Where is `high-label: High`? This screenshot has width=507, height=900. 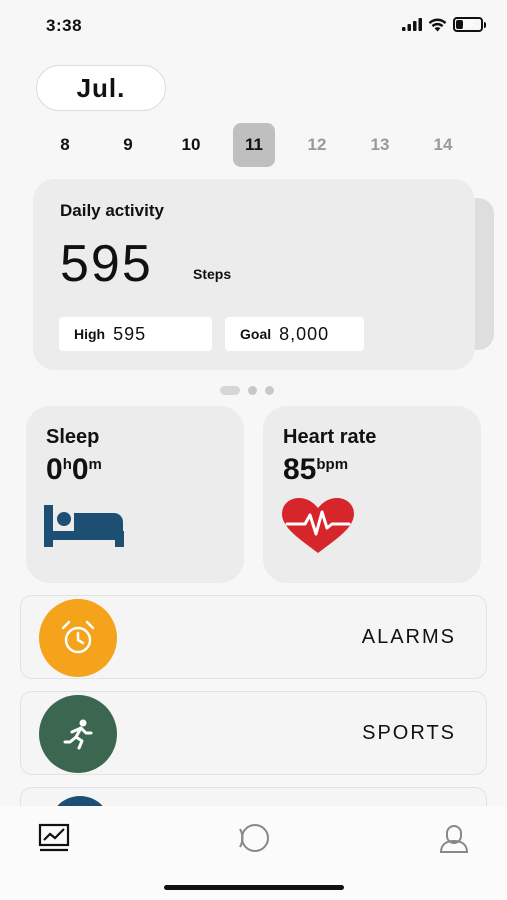 high-label: High is located at coordinates (90, 334).